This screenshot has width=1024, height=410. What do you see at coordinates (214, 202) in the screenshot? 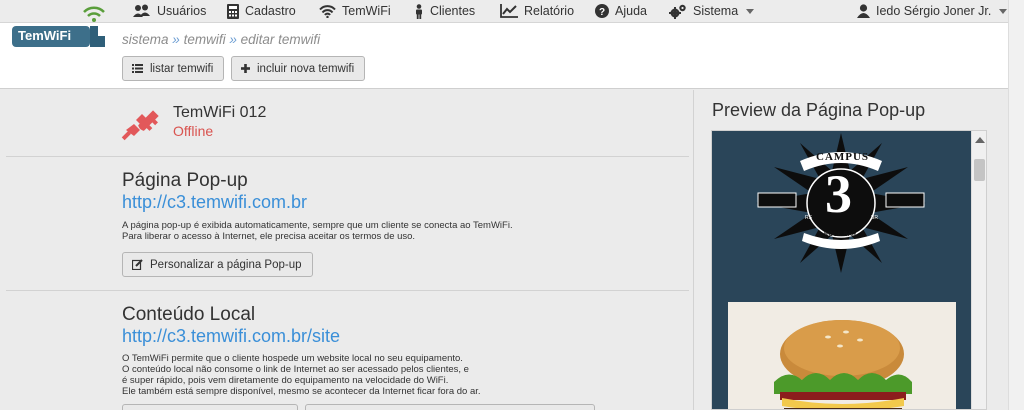
I see `popup-url-link: http://c3.temwifi.com.br` at bounding box center [214, 202].